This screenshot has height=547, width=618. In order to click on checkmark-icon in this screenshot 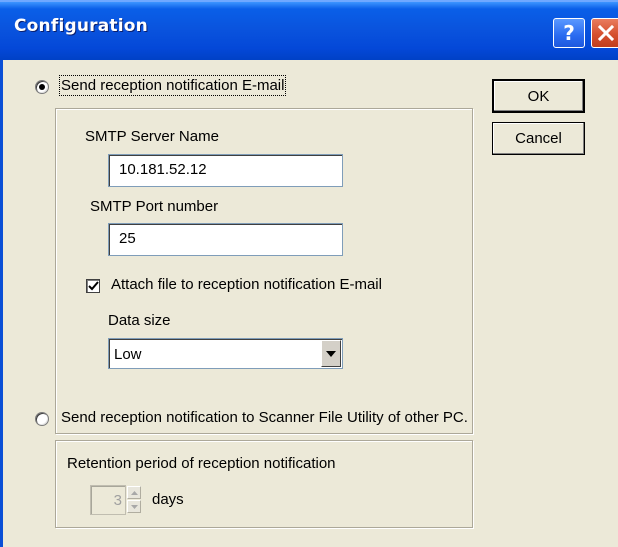, I will do `click(93, 286)`.